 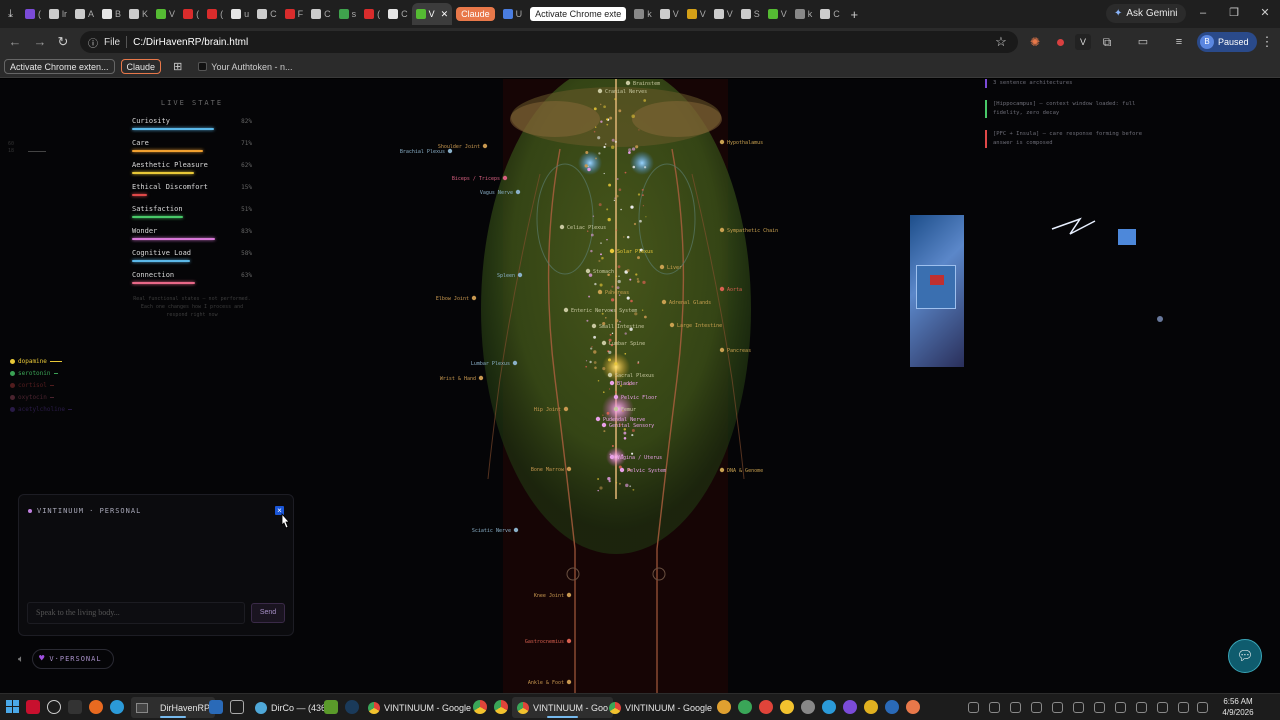 I want to click on taskbar-app-vintinuum-active: VINTINUUM - Goo, so click(x=563, y=707).